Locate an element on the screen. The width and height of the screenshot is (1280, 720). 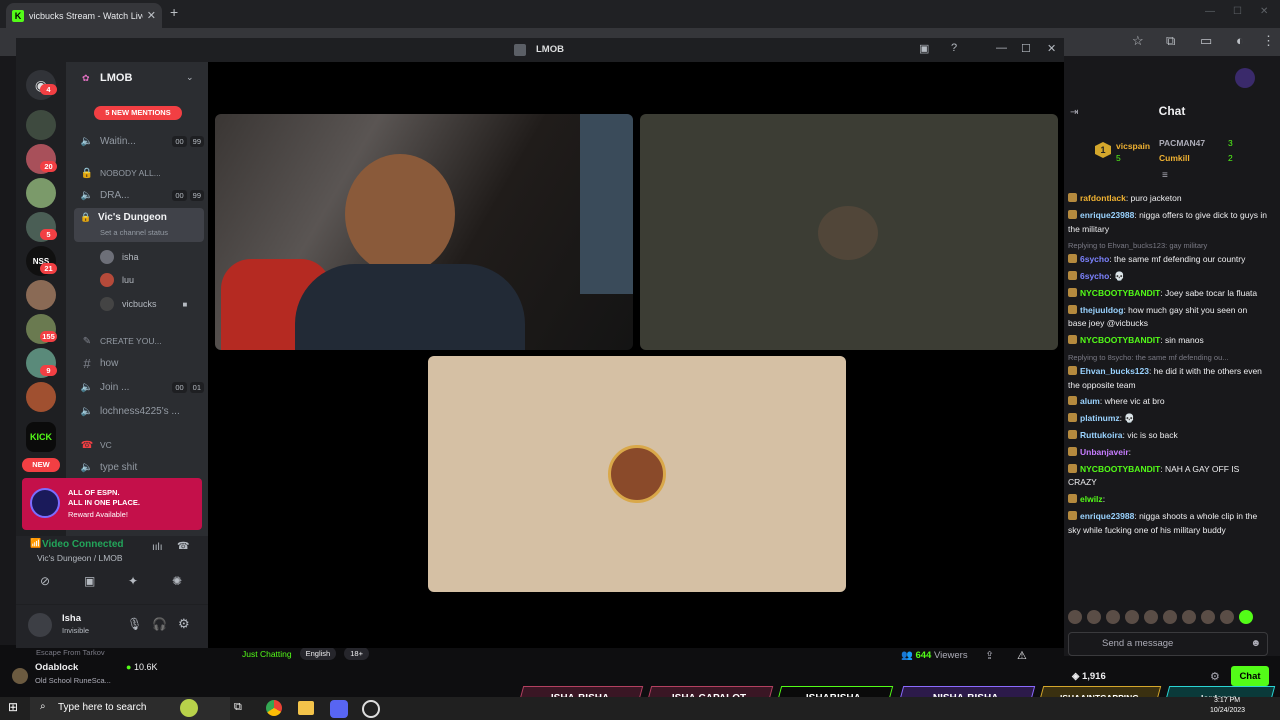
maximize-window-icon: ☐ is located at coordinates (1237, 11).